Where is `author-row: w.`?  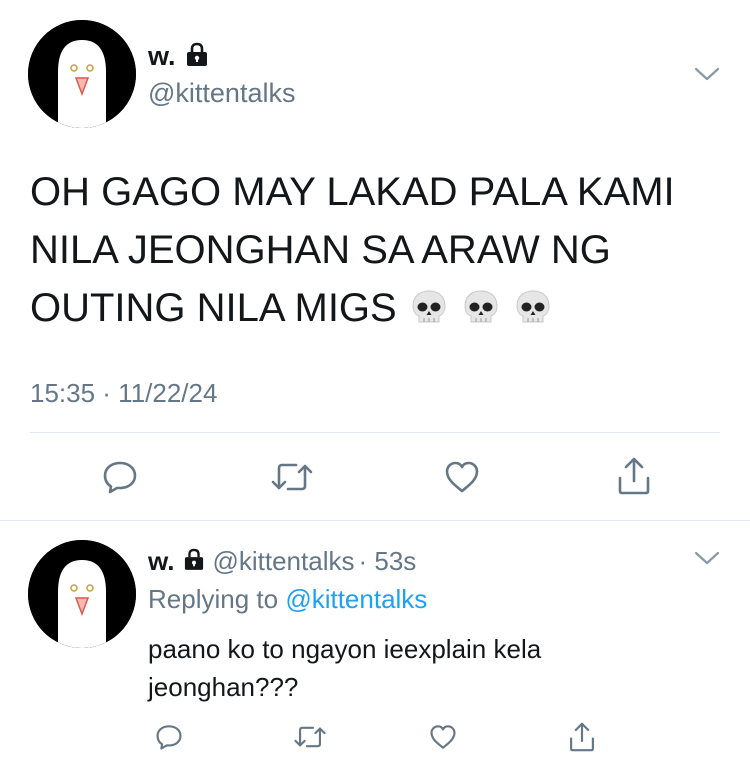
author-row: w. is located at coordinates (178, 56).